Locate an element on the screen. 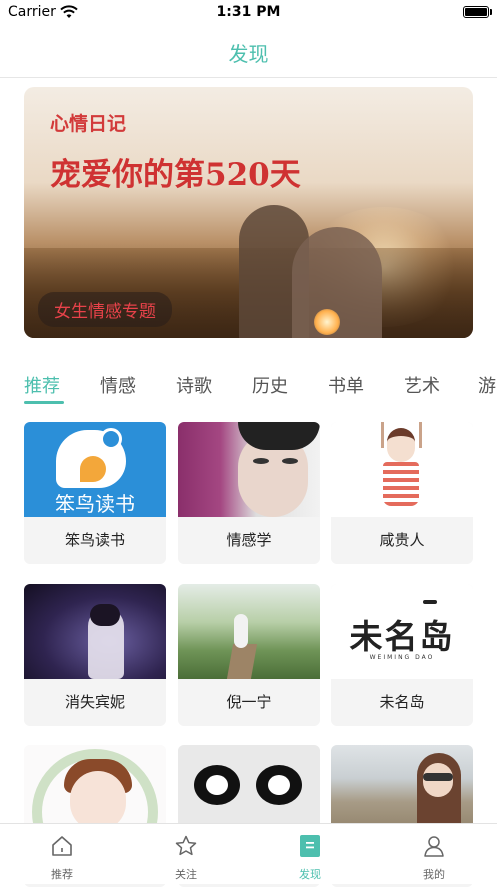 The image size is (497, 887). star-icon is located at coordinates (186, 845).